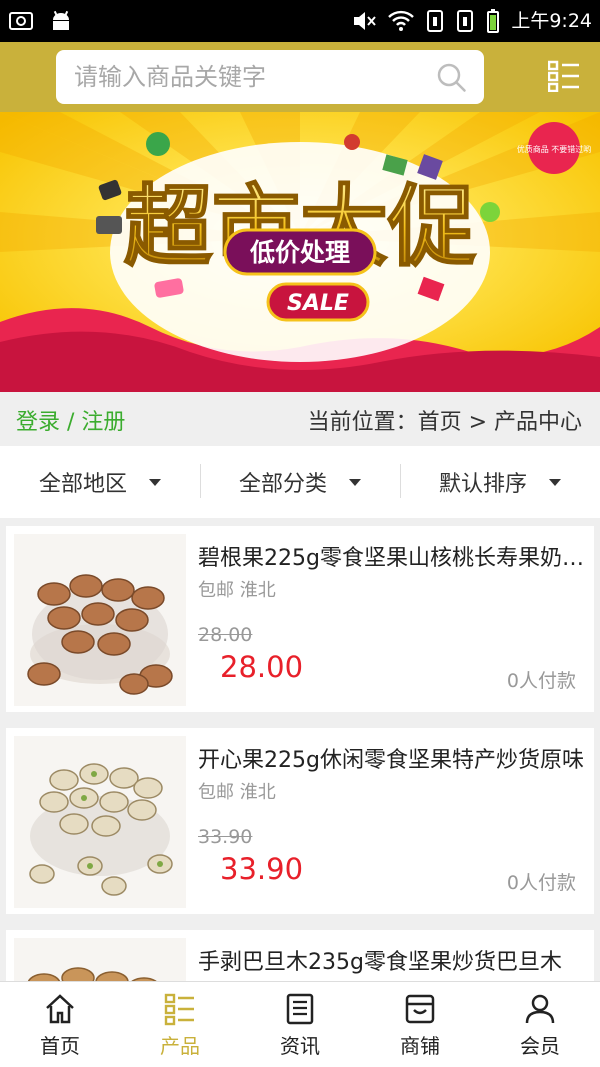  I want to click on battery-icon, so click(493, 21).